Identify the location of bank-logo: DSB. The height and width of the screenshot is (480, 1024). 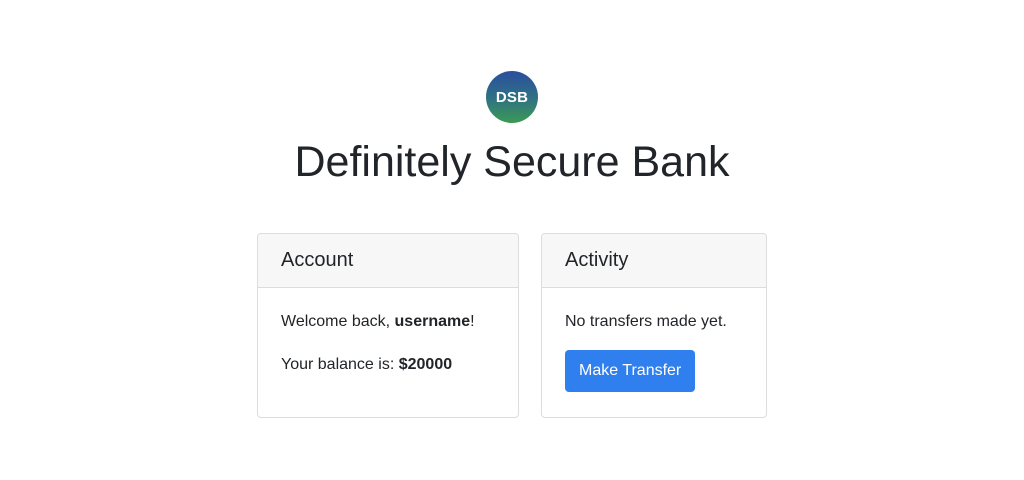
(512, 97).